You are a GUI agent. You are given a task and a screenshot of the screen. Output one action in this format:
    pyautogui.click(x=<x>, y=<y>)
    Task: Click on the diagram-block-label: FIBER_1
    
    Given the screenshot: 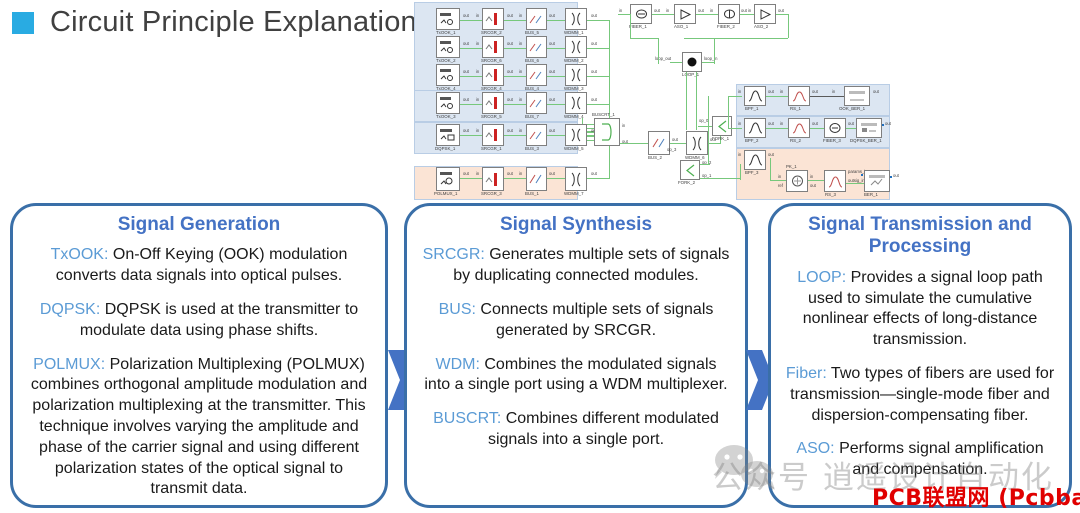 What is the action you would take?
    pyautogui.click(x=638, y=26)
    